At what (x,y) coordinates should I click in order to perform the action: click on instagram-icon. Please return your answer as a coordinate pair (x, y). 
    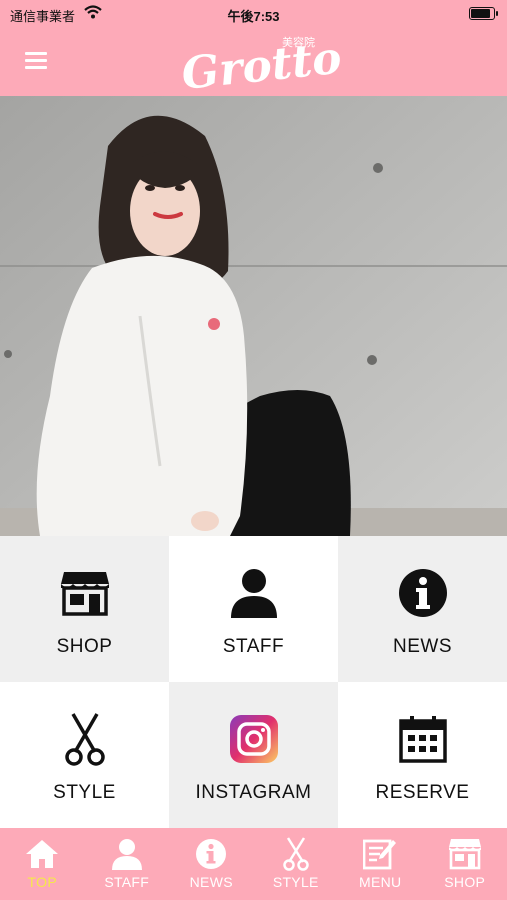
    Looking at the image, I should click on (254, 739).